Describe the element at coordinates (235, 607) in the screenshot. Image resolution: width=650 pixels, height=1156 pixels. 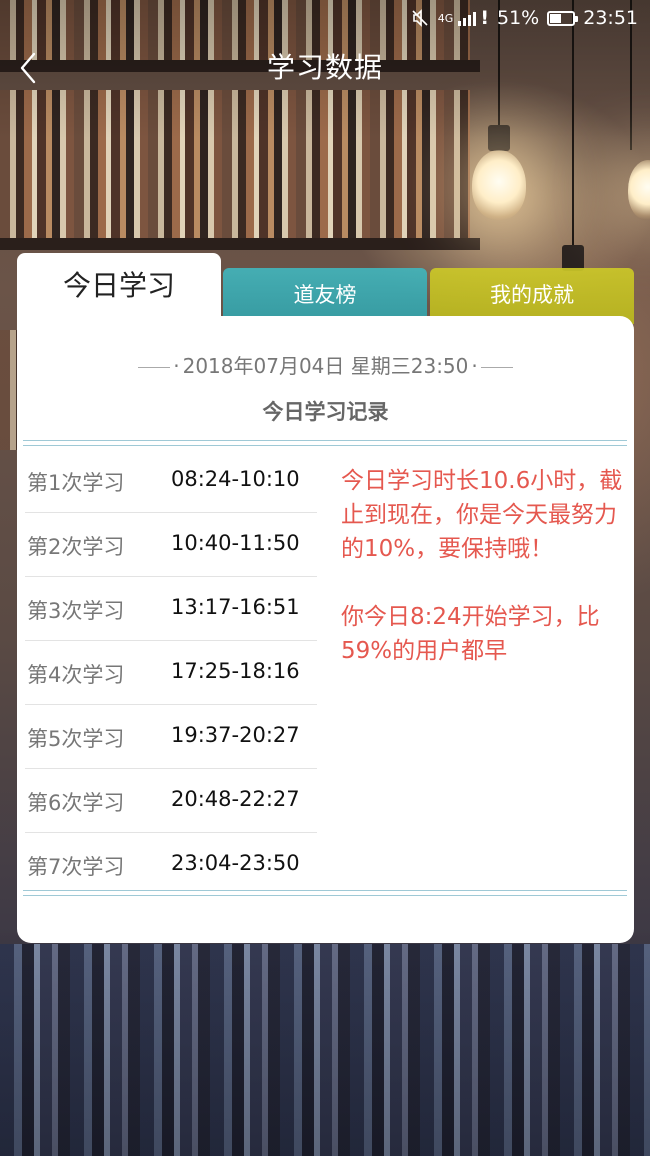
I see `session-time: 13:17-16:51` at that location.